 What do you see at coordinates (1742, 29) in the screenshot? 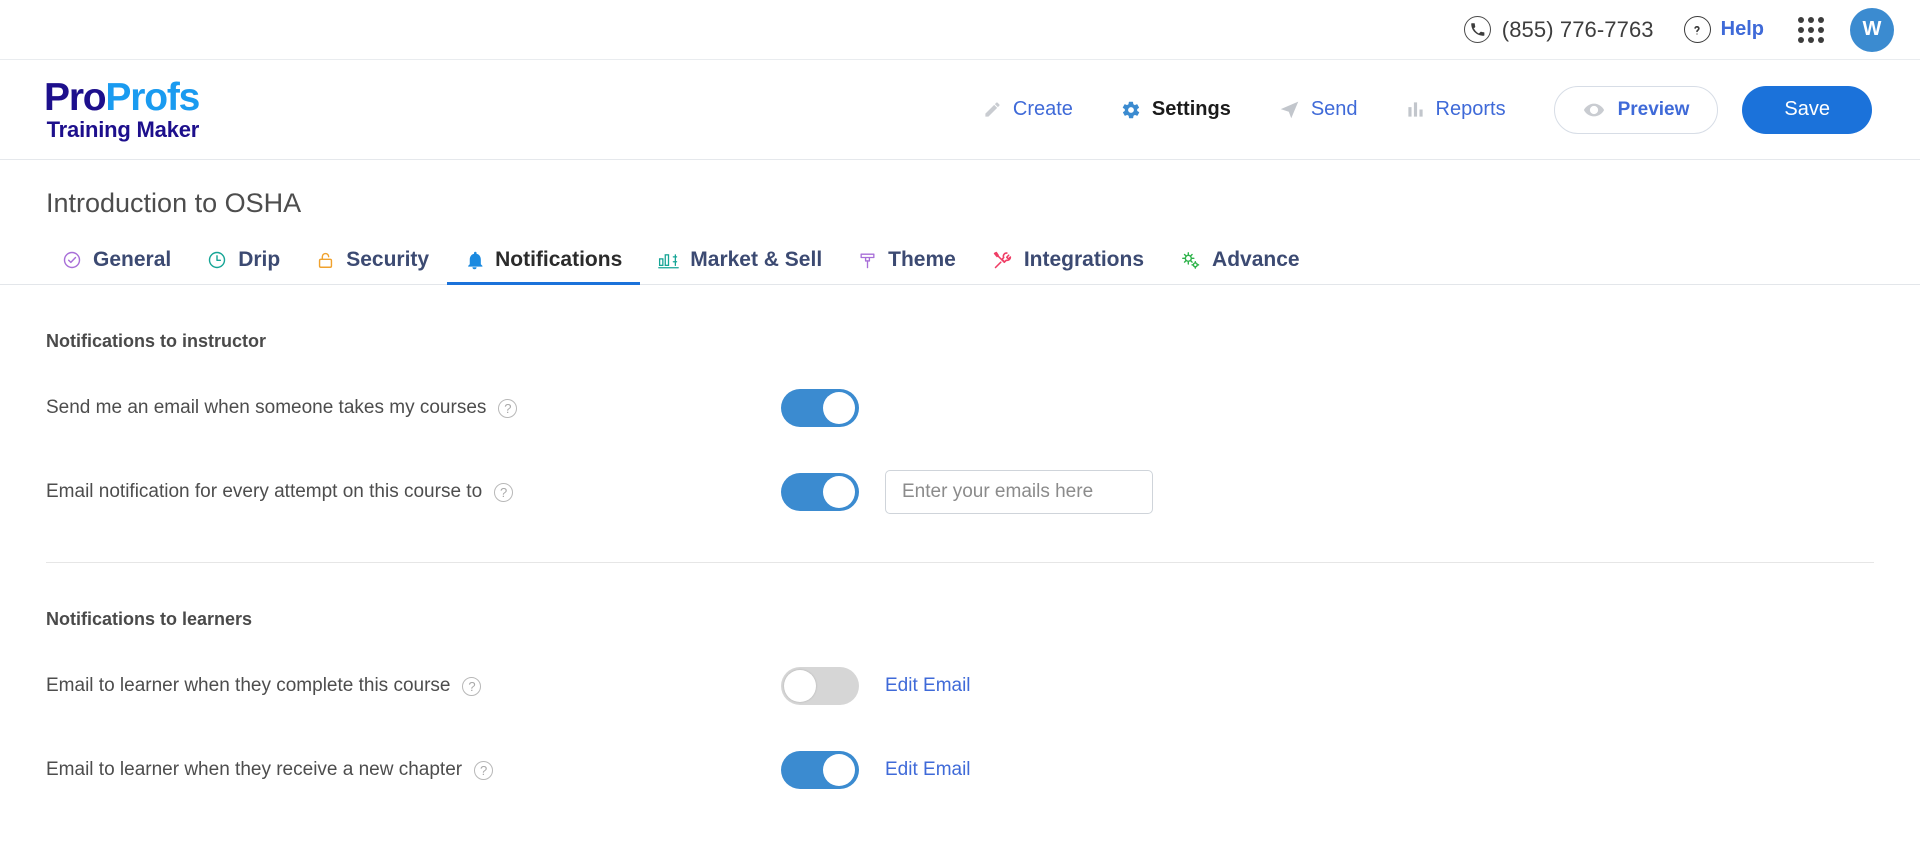
I see `help-label: Help` at bounding box center [1742, 29].